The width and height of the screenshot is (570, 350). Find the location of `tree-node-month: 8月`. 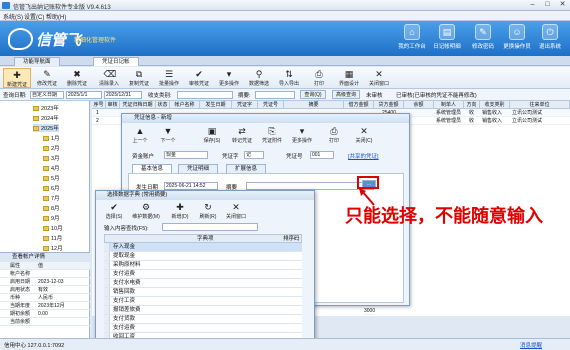

tree-node-month: 8月 is located at coordinates (51, 208).